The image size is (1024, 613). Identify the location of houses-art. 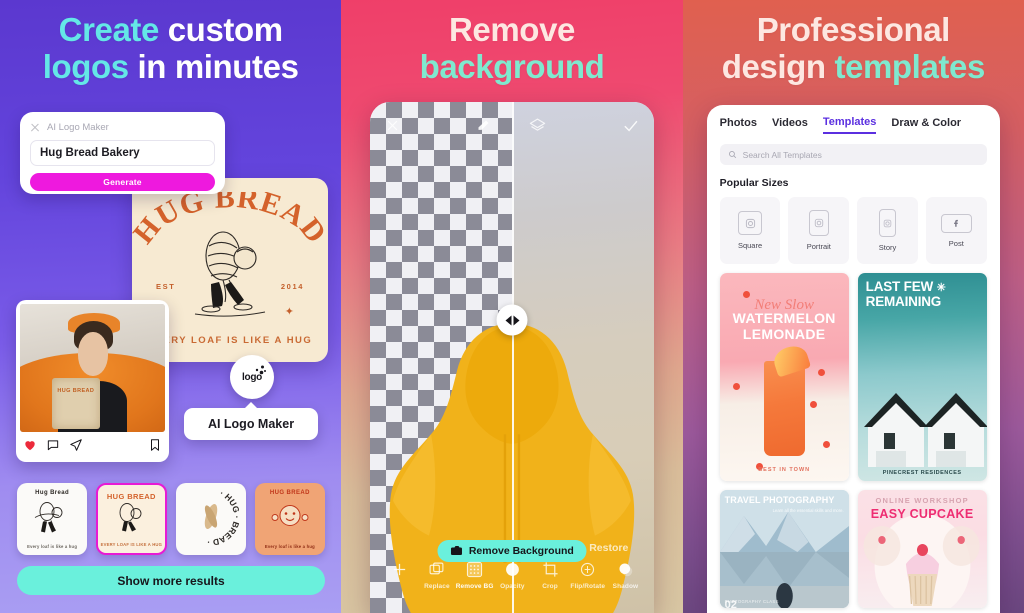
(925, 430).